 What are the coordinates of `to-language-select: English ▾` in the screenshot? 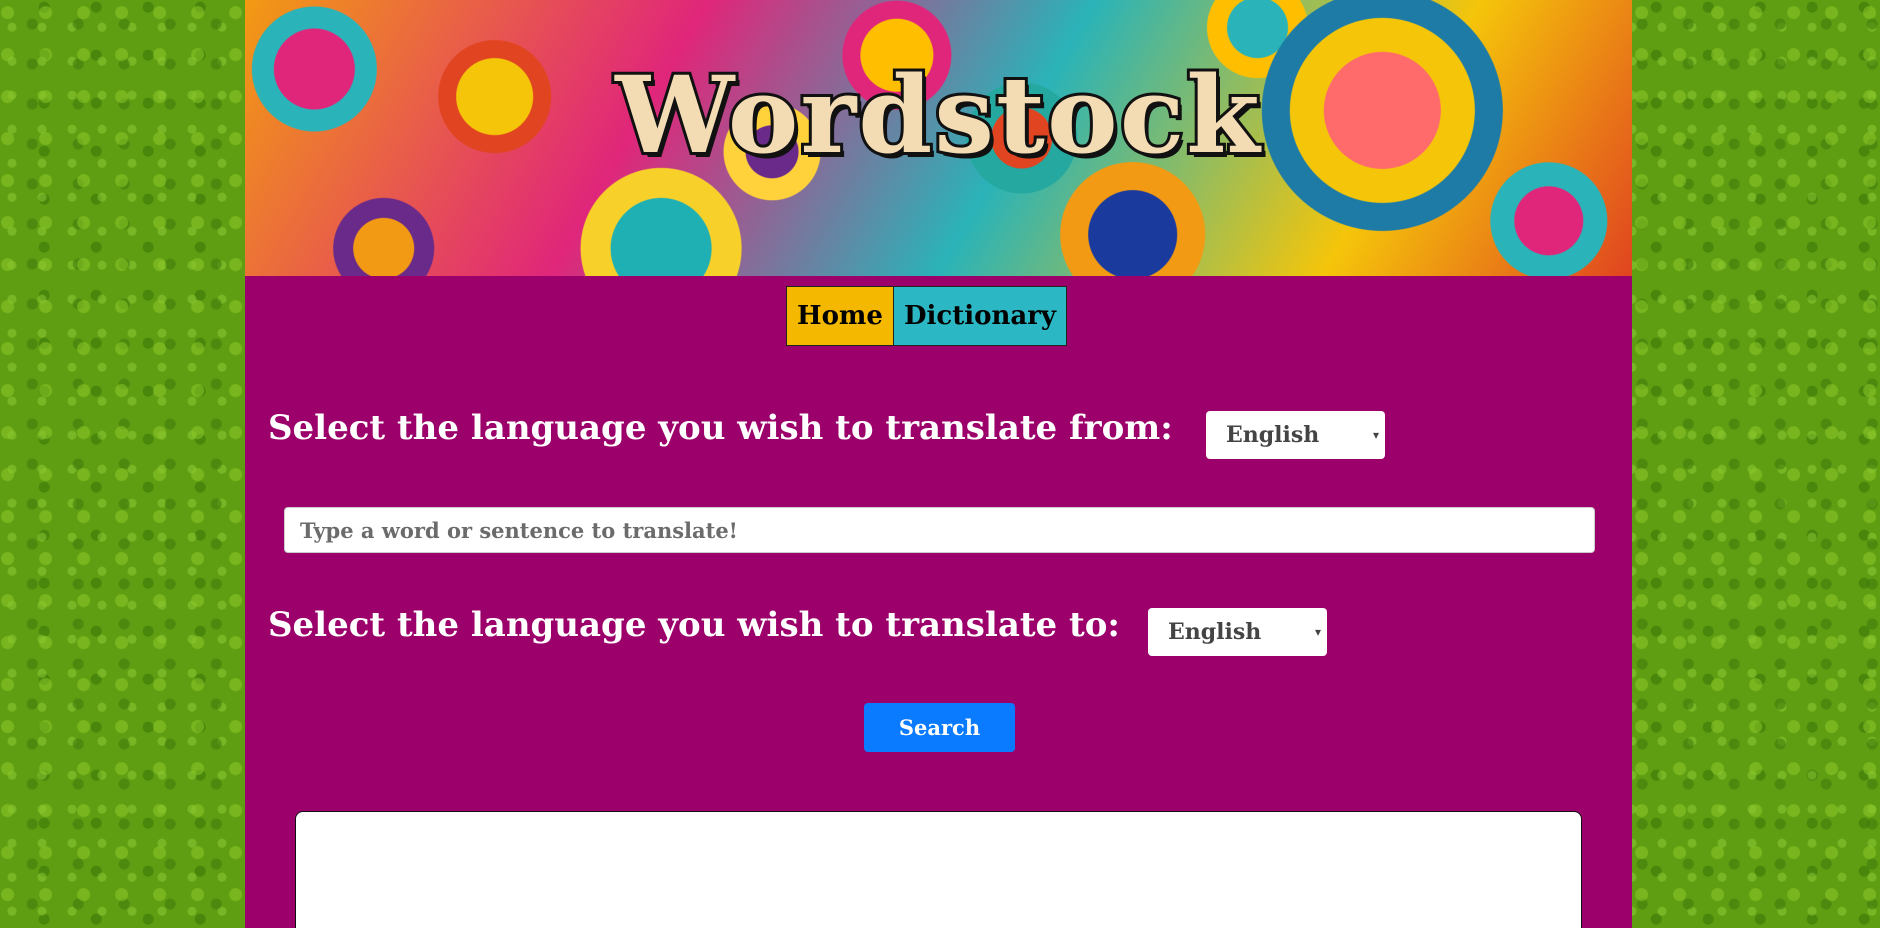 It's located at (1237, 632).